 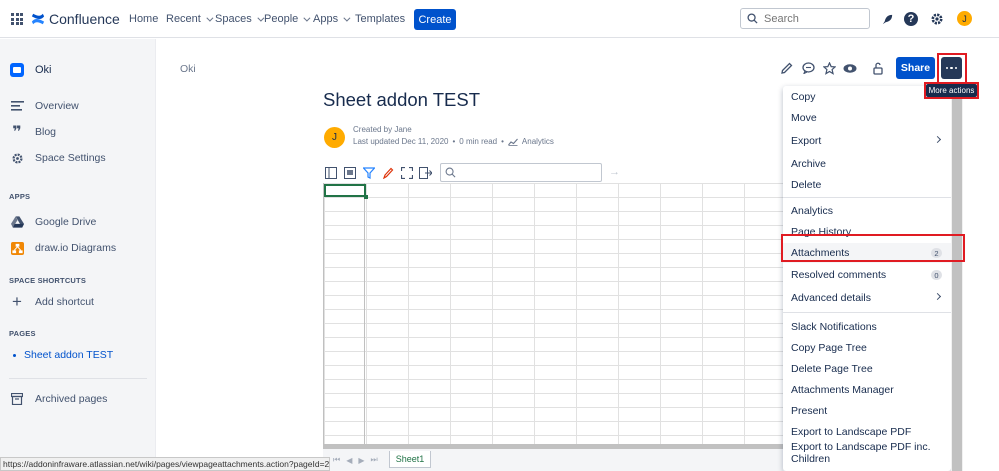 I want to click on nav-apps: Apps, so click(x=332, y=19).